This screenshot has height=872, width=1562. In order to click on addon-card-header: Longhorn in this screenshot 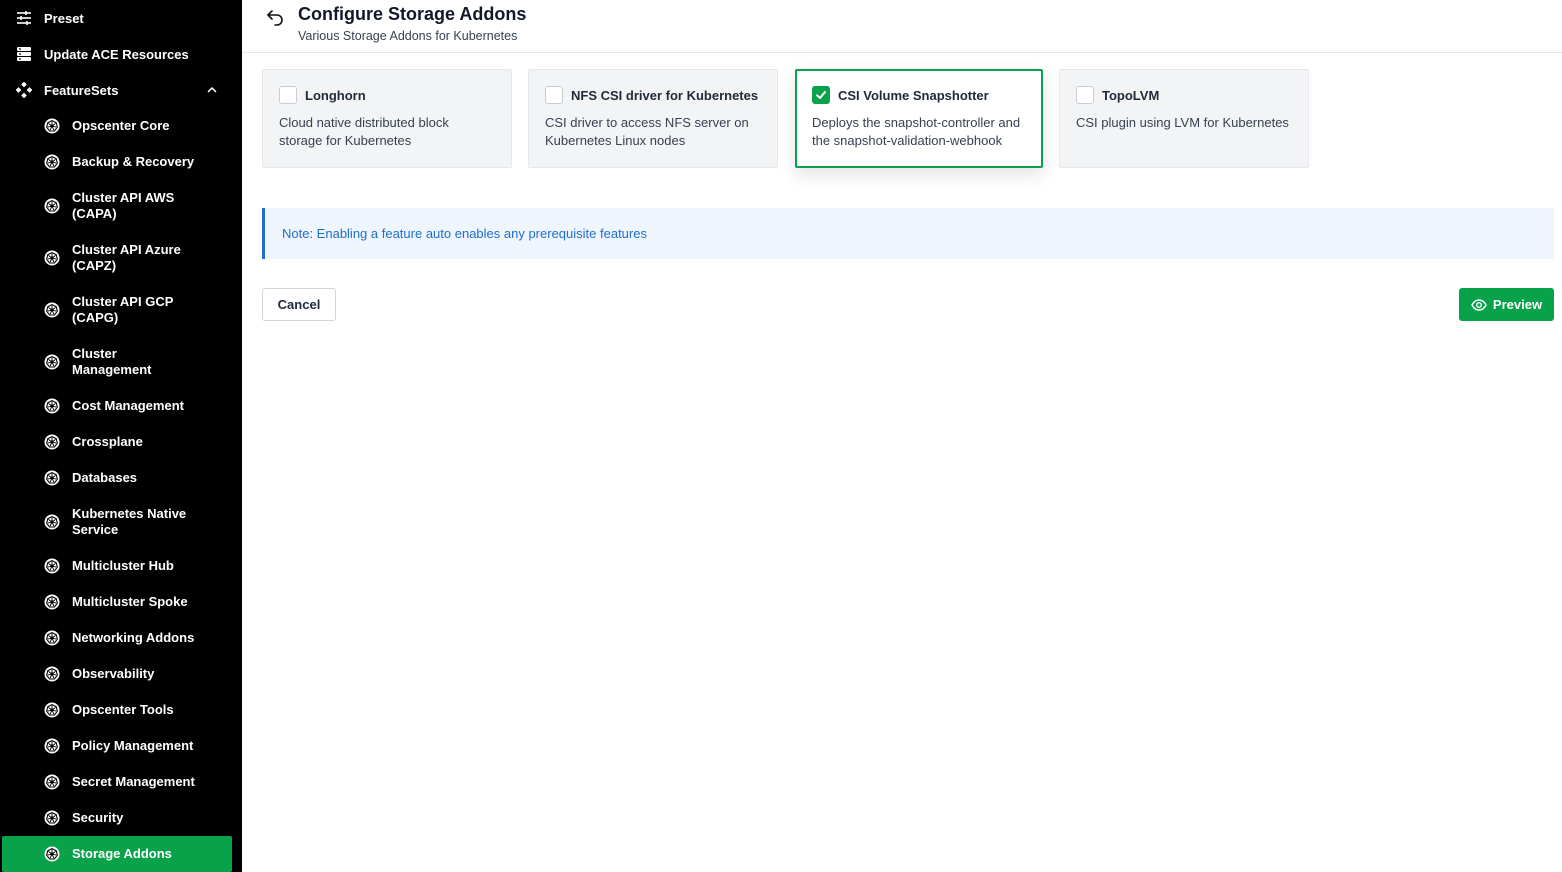, I will do `click(387, 95)`.